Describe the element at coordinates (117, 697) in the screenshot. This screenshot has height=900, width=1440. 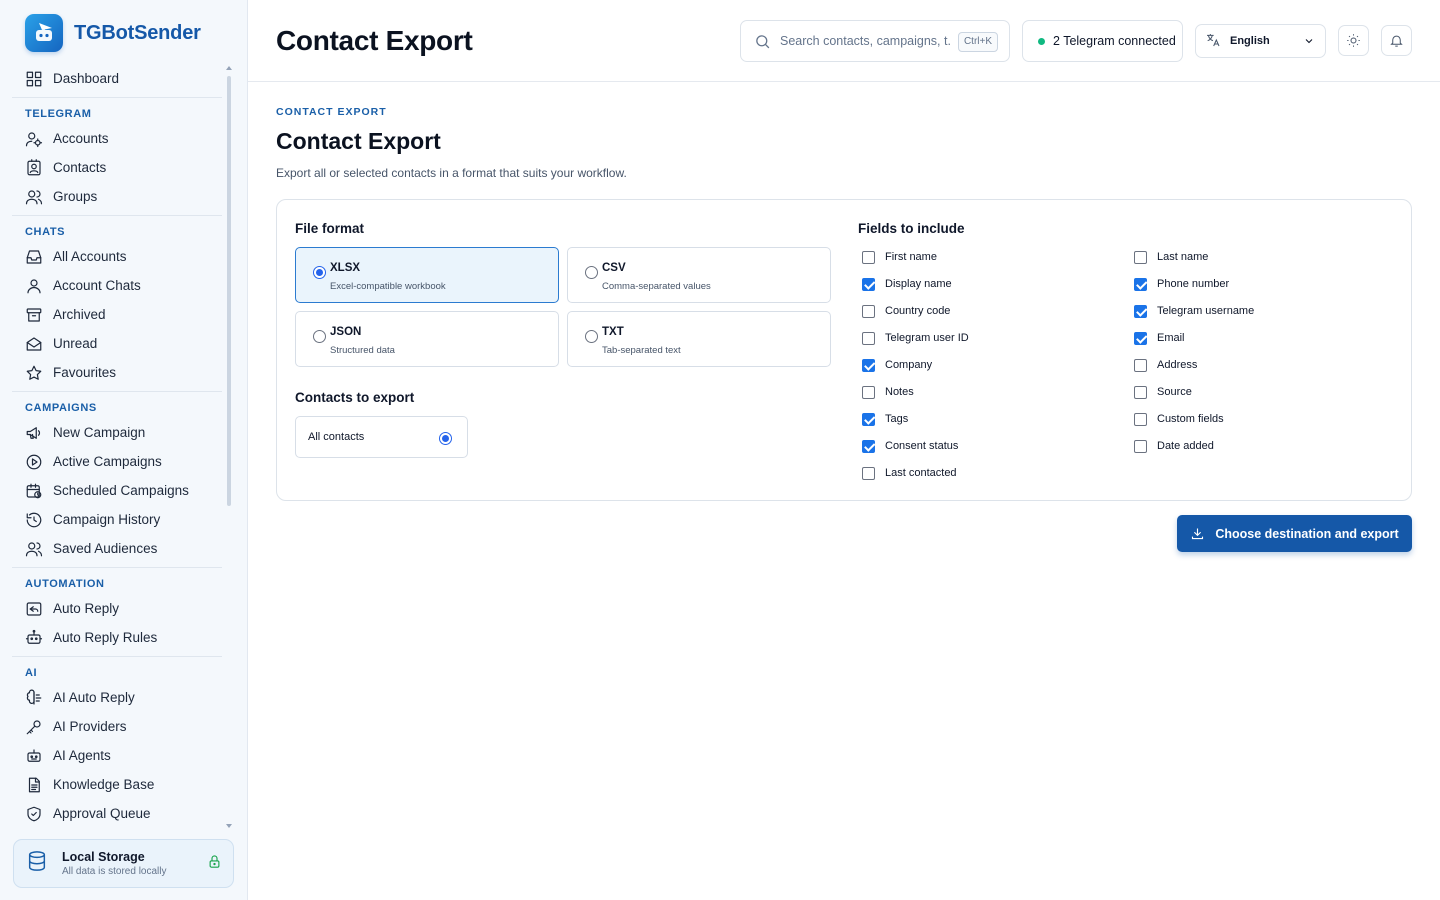
I see `sidebar-item-ai-auto-reply: AI Auto Reply` at that location.